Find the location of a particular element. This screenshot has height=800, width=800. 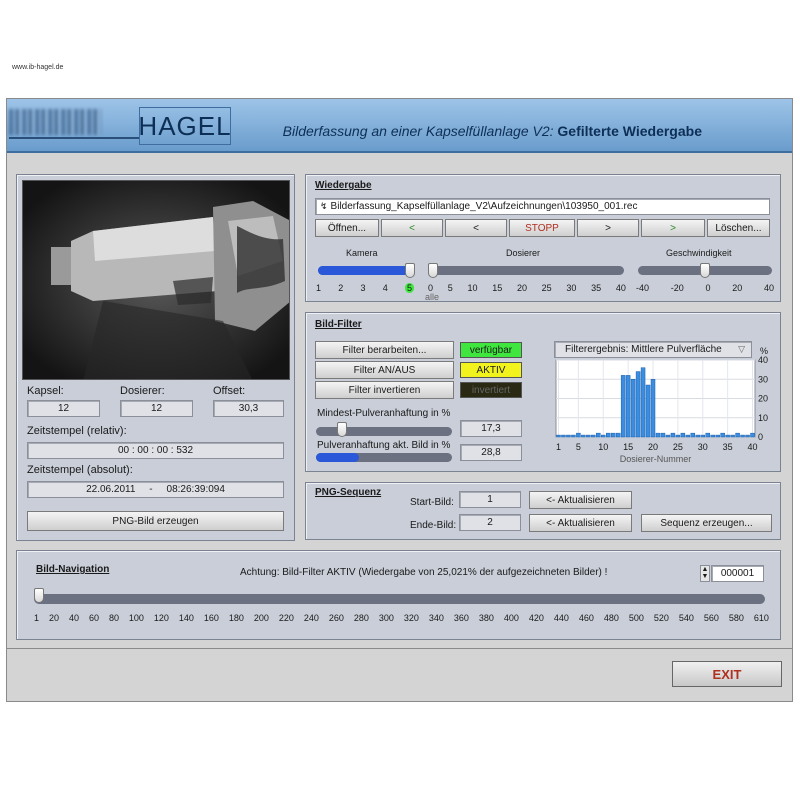

counter-stepper-icon: ▲ ▼ is located at coordinates (705, 573).